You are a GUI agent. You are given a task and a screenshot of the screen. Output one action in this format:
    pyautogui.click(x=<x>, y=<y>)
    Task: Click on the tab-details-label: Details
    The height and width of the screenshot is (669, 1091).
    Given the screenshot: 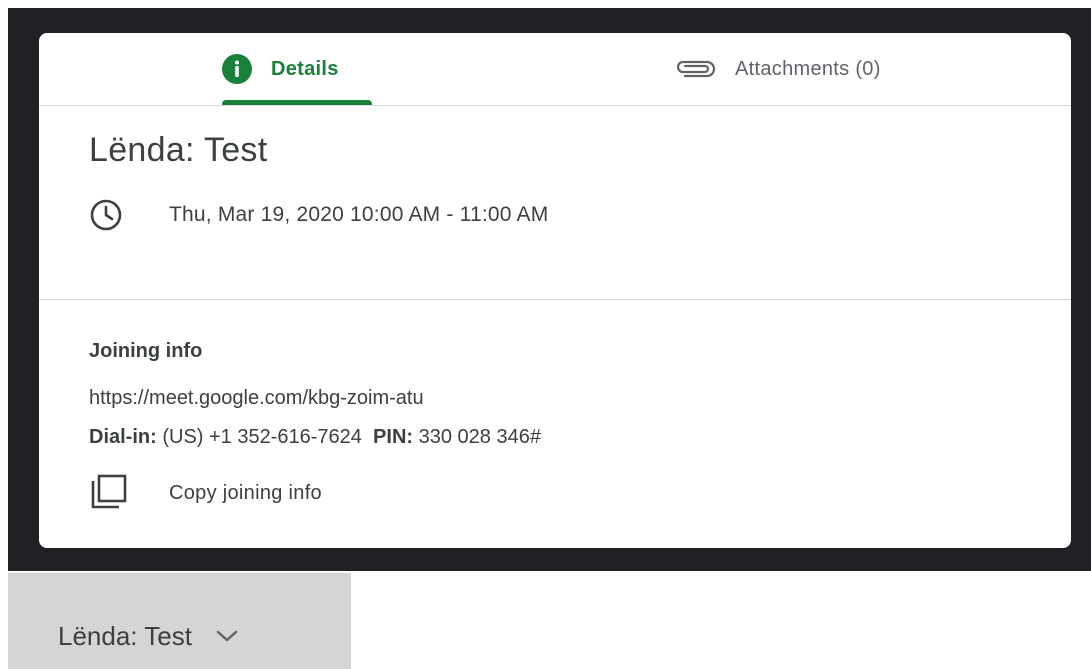 What is the action you would take?
    pyautogui.click(x=305, y=68)
    